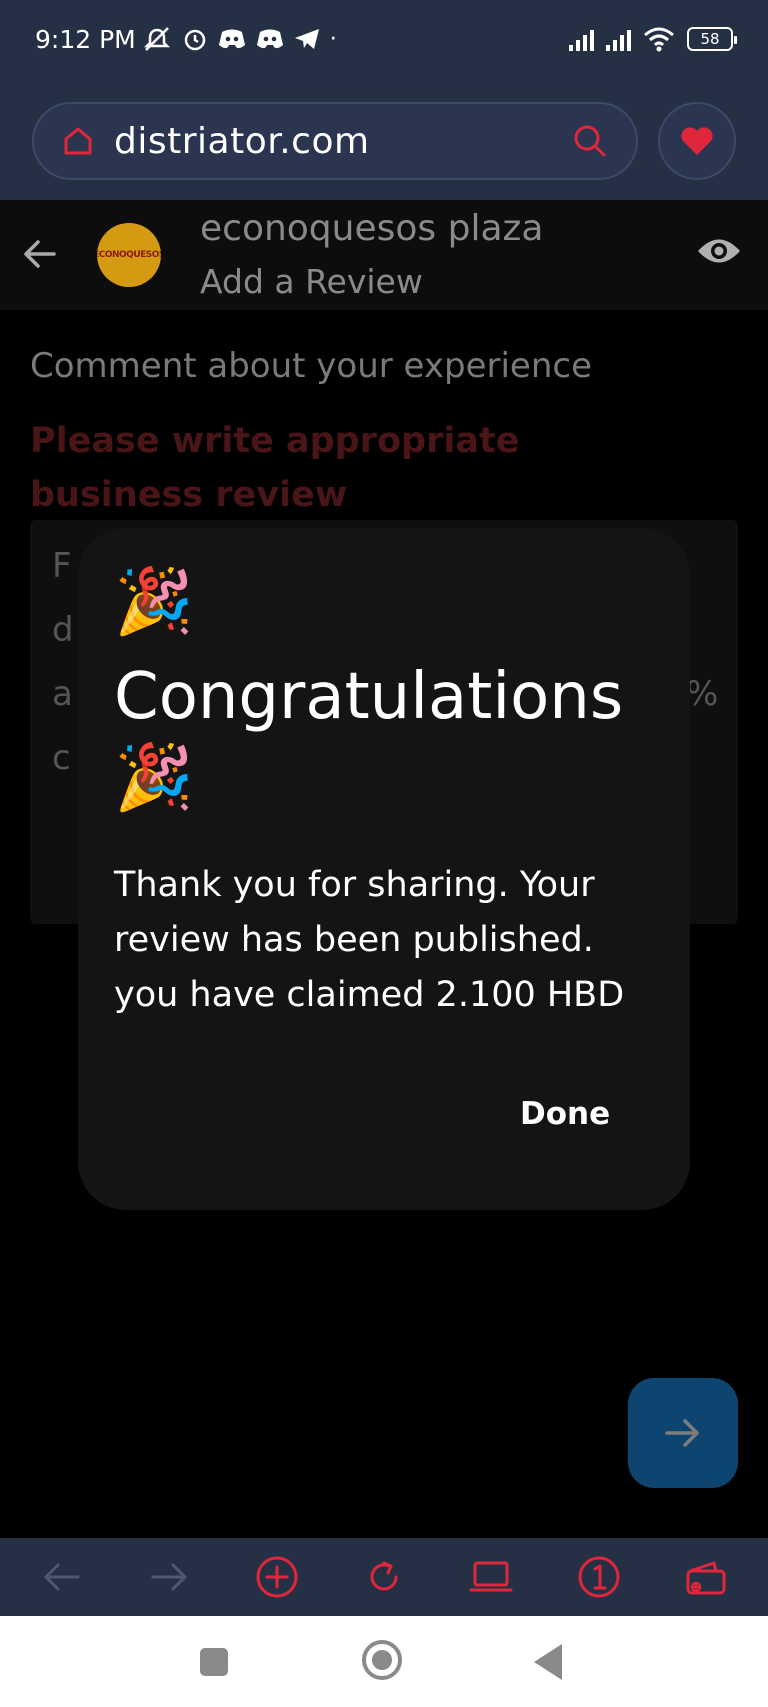 This screenshot has height=1707, width=768. I want to click on favorite-button, so click(697, 141).